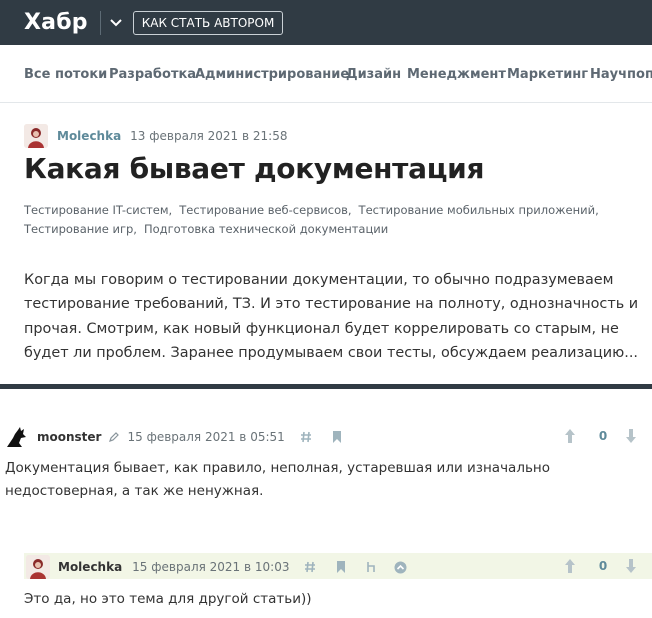 The width and height of the screenshot is (652, 618). What do you see at coordinates (36, 136) in the screenshot?
I see `author-avatar` at bounding box center [36, 136].